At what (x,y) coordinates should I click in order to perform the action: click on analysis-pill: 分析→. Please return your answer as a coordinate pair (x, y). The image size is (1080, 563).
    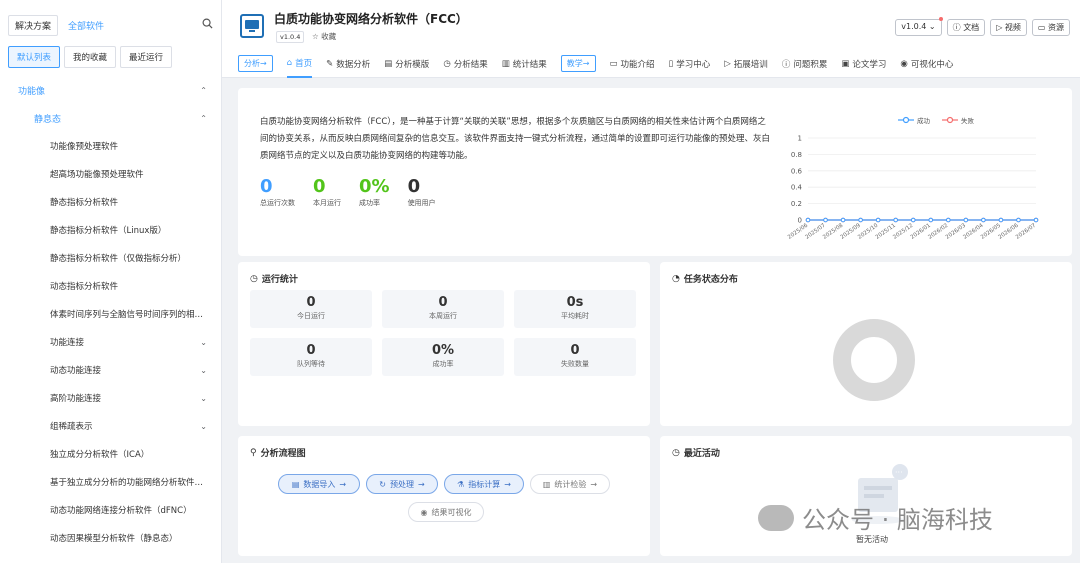
    Looking at the image, I should click on (255, 63).